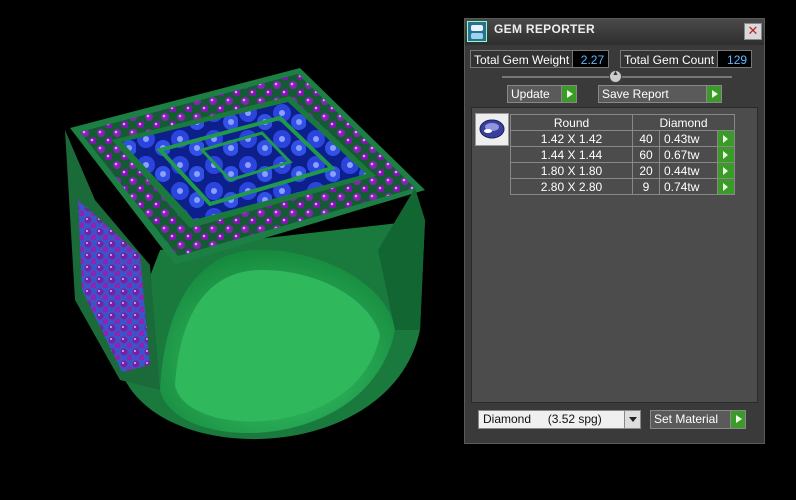 Image resolution: width=796 pixels, height=500 pixels. I want to click on save-report-button: Save Report, so click(660, 94).